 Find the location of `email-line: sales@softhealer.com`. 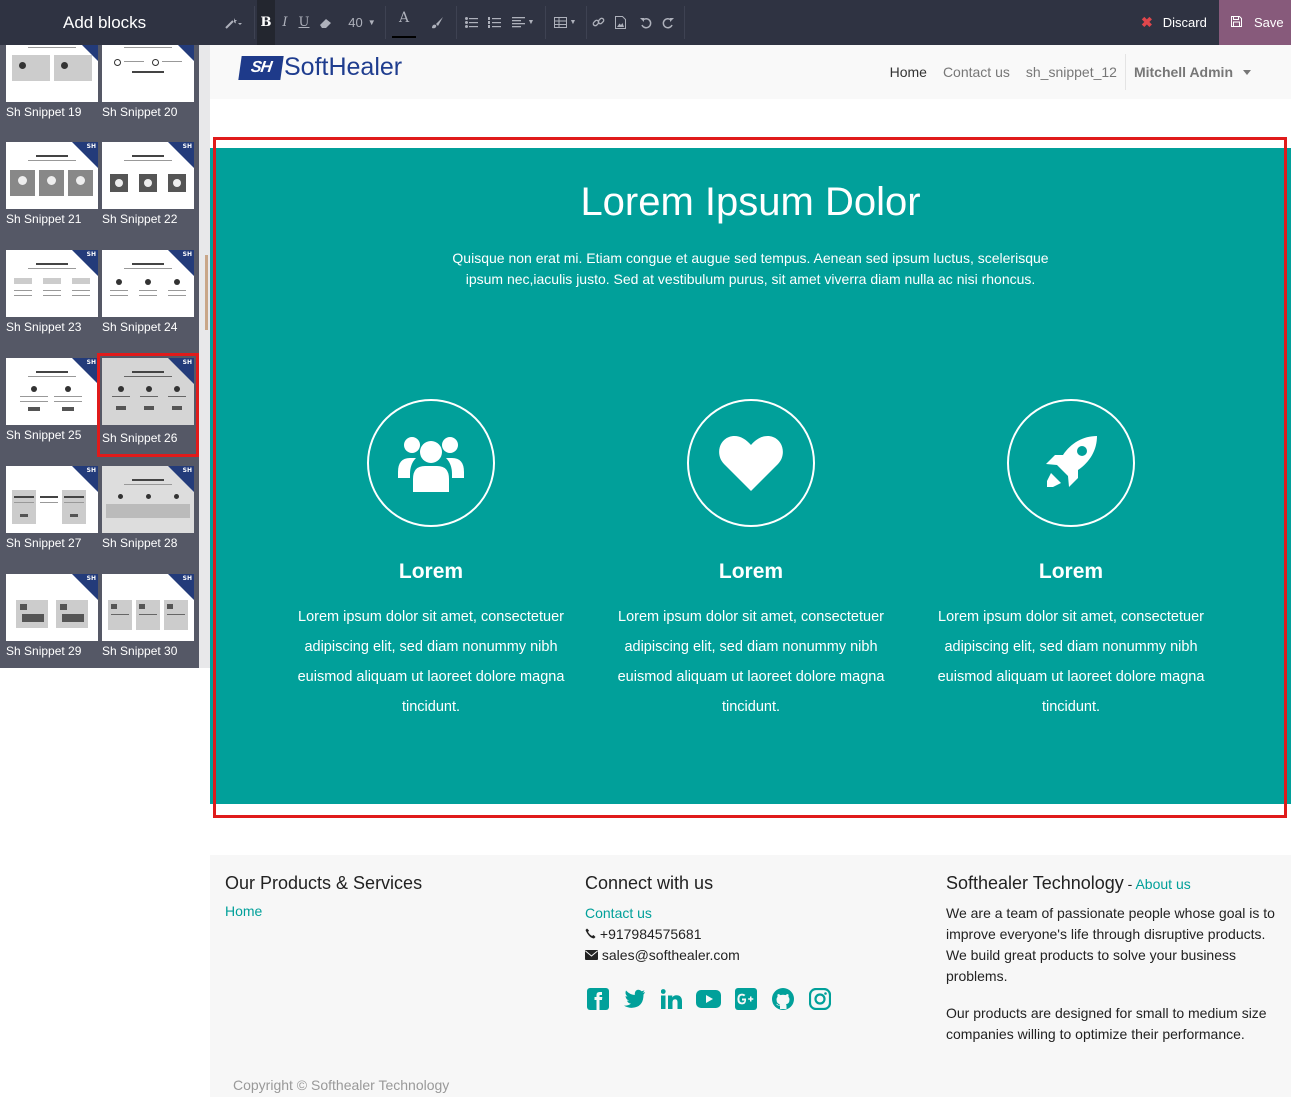

email-line: sales@softhealer.com is located at coordinates (750, 955).